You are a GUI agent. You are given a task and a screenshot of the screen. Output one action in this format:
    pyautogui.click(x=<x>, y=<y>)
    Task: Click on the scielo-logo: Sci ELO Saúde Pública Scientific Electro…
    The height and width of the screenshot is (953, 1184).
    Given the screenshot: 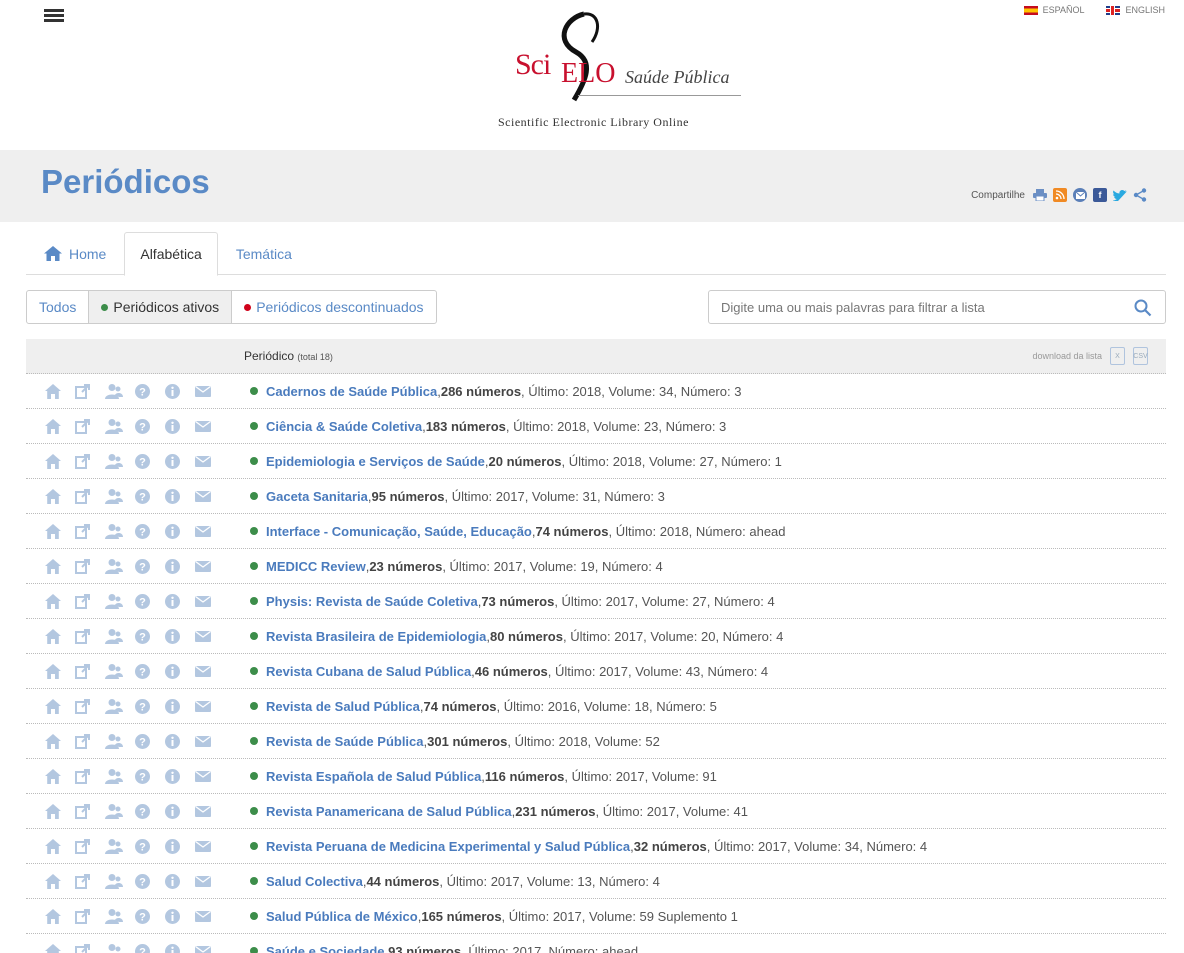 What is the action you would take?
    pyautogui.click(x=623, y=71)
    